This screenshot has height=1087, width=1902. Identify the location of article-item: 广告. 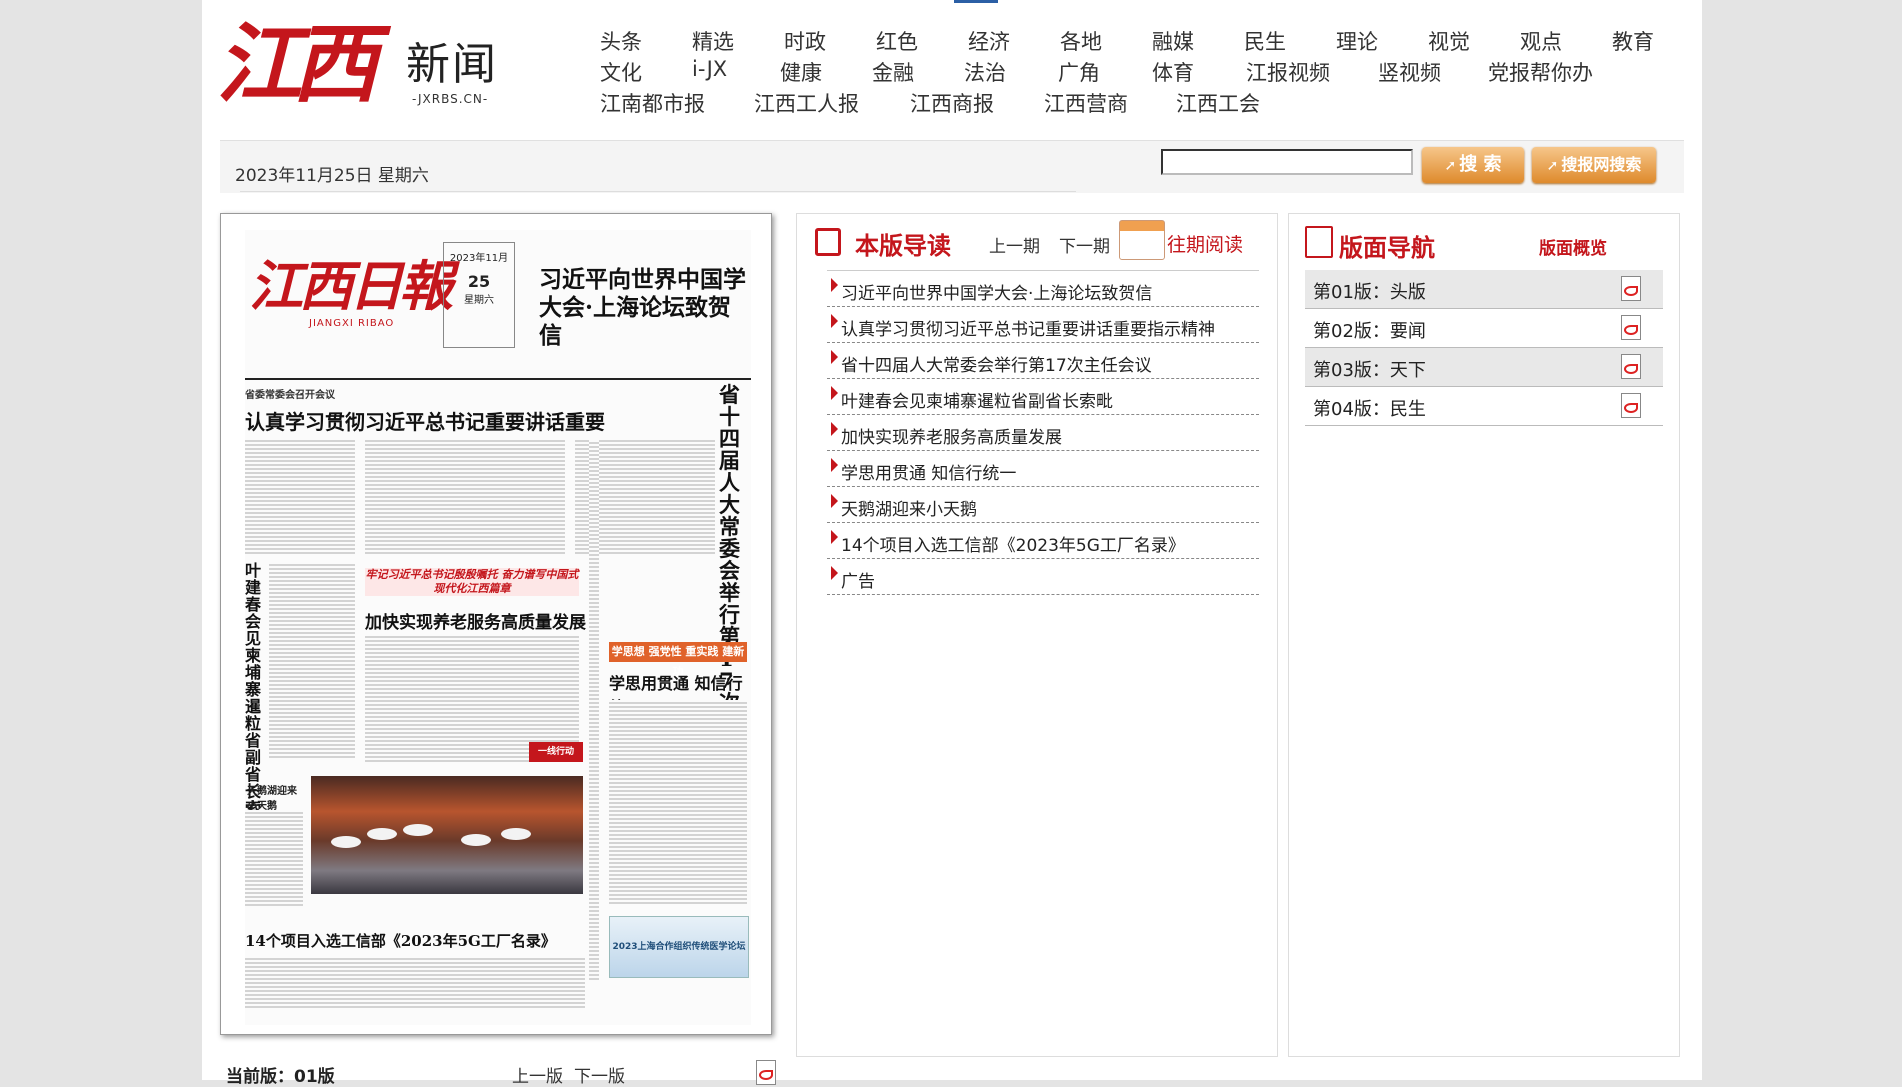
(1043, 577).